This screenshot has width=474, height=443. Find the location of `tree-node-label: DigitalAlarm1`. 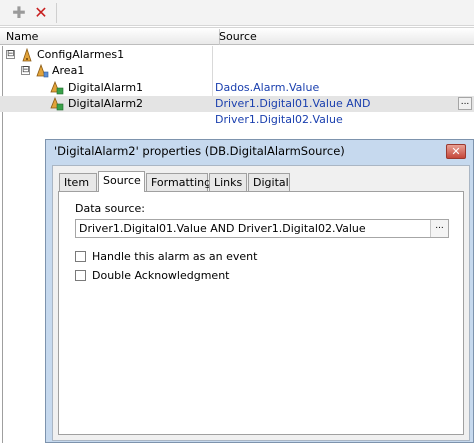

tree-node-label: DigitalAlarm1 is located at coordinates (106, 87).